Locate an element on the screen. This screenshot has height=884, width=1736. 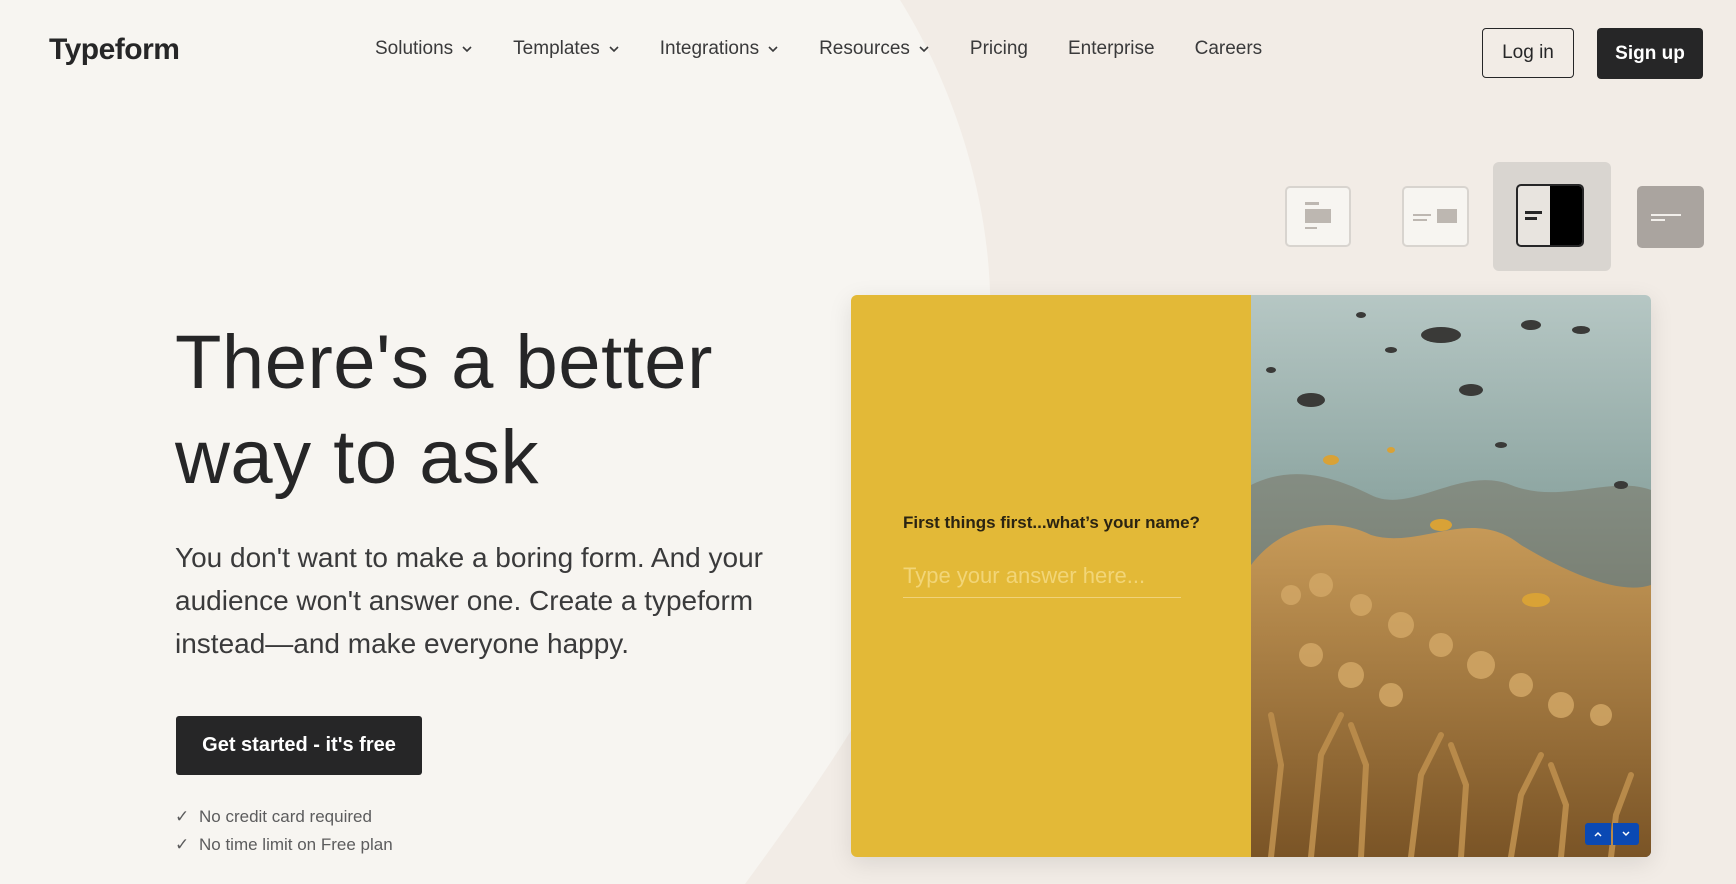
hero-title: There's a better way to ask is located at coordinates (444, 410).